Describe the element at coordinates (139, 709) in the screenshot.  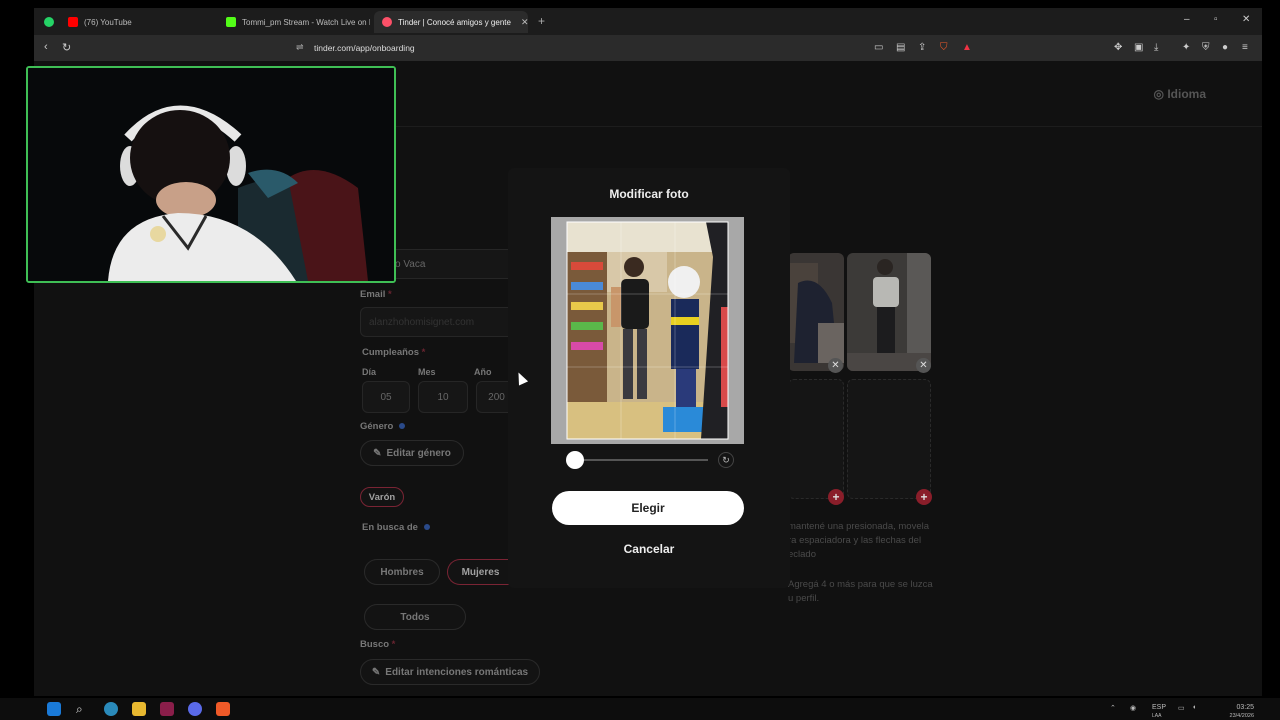
I see `file-explorer-icon` at that location.